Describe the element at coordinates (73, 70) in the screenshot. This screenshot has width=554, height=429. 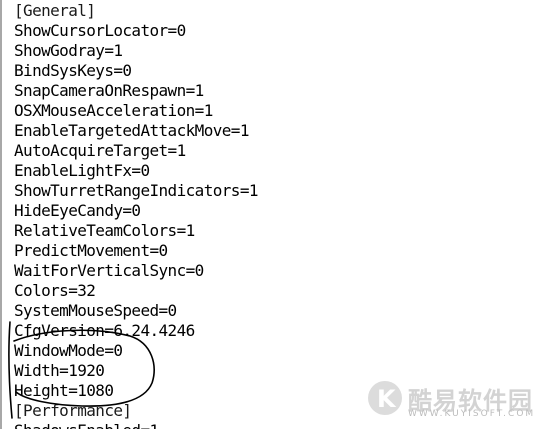
I see `config-line-bind-sys-keys: BindSysKeys=0` at that location.